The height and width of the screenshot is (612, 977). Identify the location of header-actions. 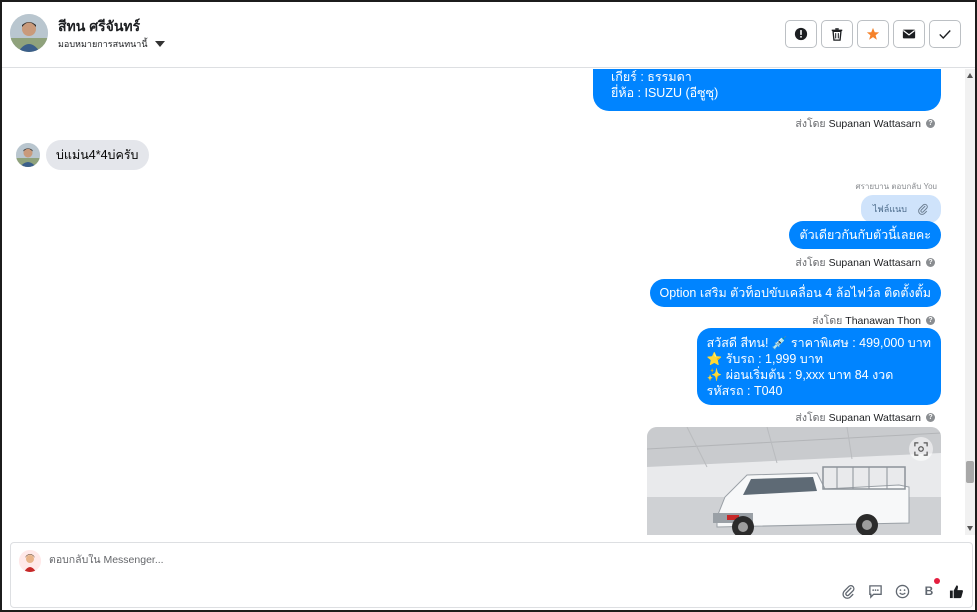
(873, 34).